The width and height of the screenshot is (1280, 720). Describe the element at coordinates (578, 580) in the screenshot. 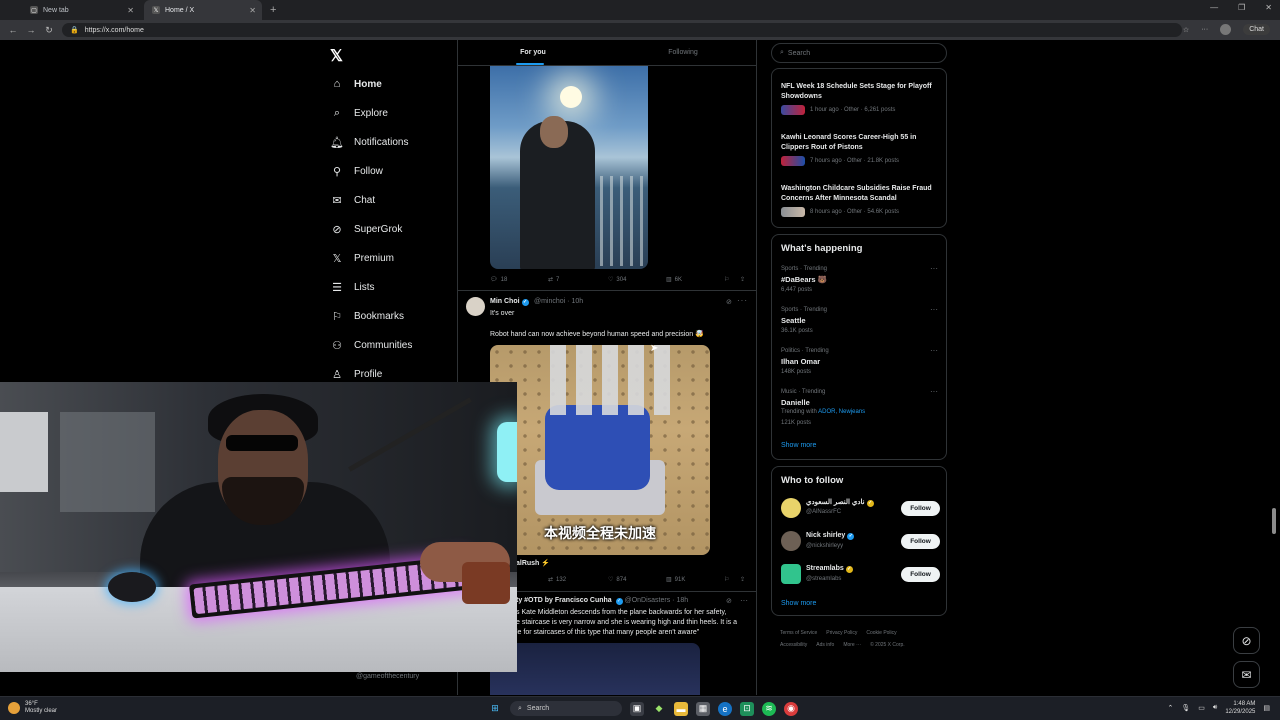

I see `repost-button: ⇄ 132` at that location.